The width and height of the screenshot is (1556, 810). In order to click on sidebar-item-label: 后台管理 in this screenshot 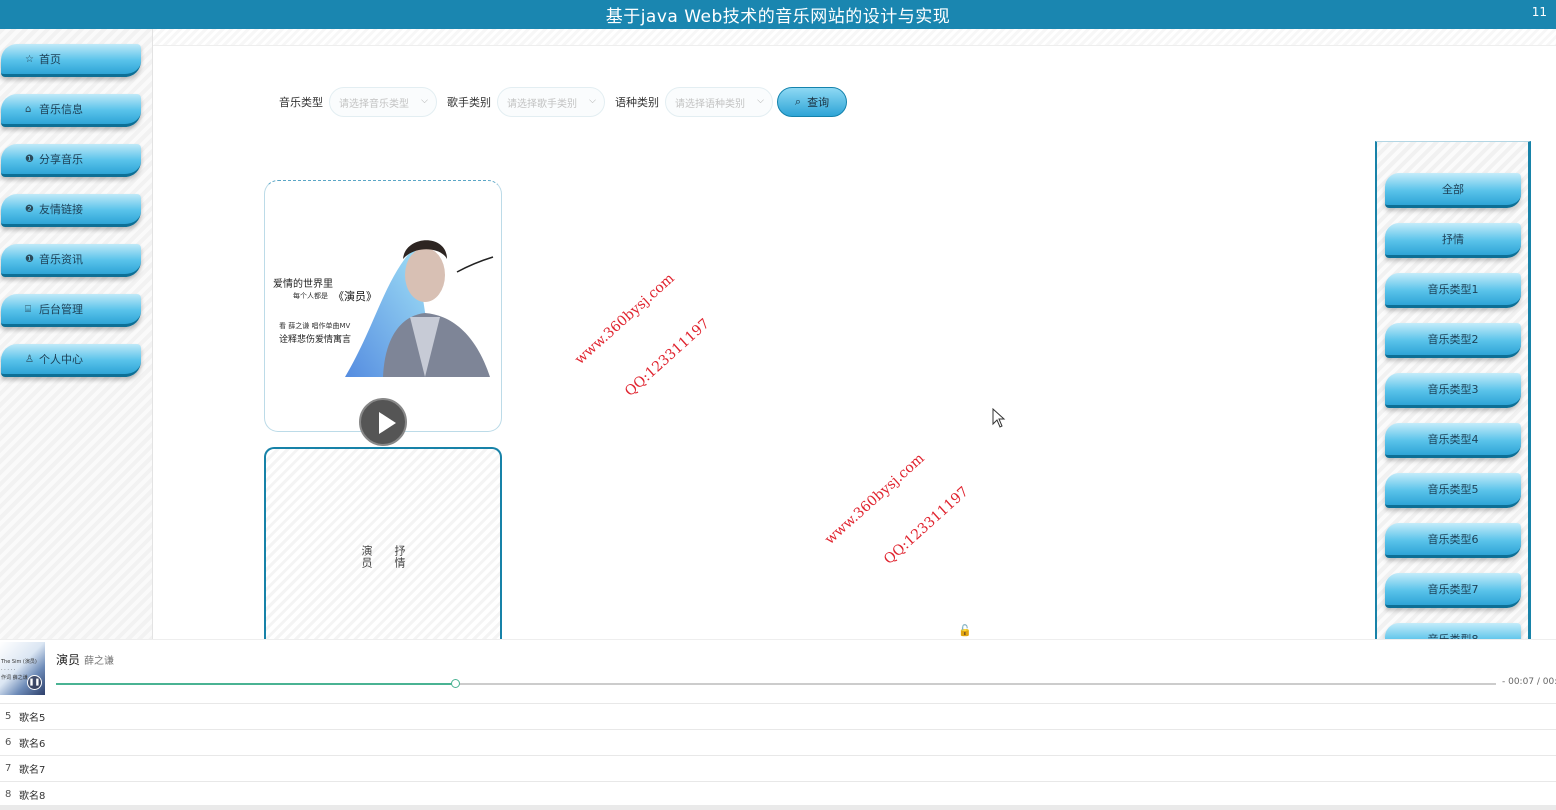, I will do `click(61, 309)`.